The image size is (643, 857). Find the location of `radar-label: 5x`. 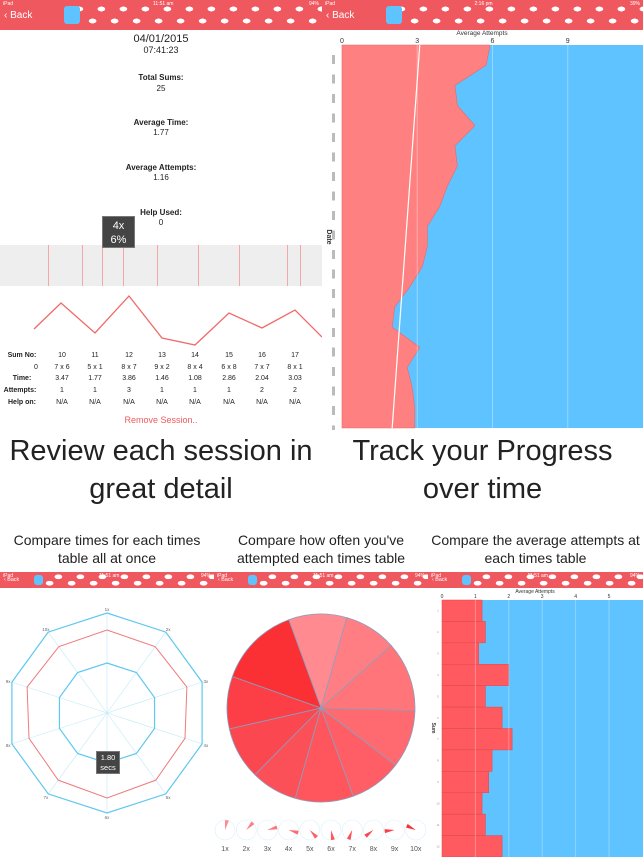

radar-label: 5x is located at coordinates (169, 797).